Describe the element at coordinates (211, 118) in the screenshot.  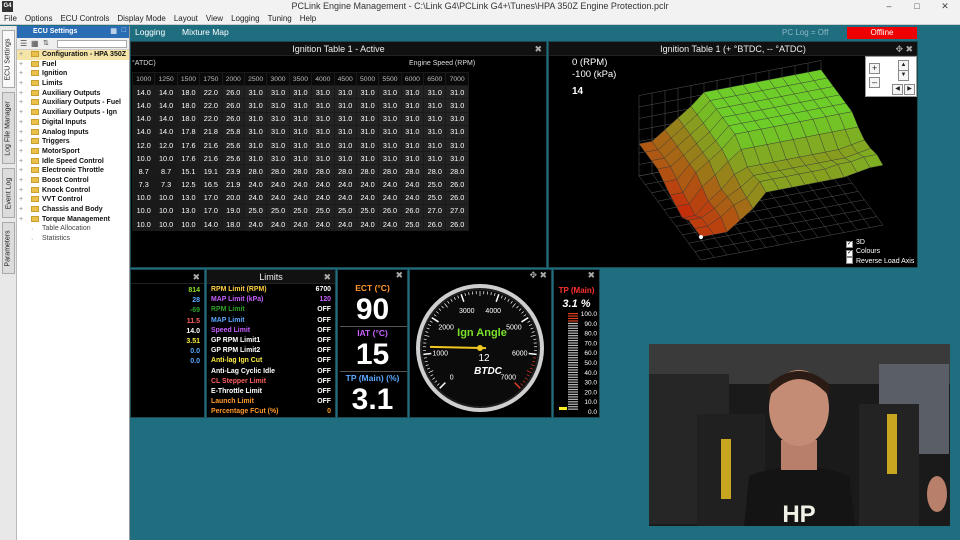
I see `table-cell: 22.0` at that location.